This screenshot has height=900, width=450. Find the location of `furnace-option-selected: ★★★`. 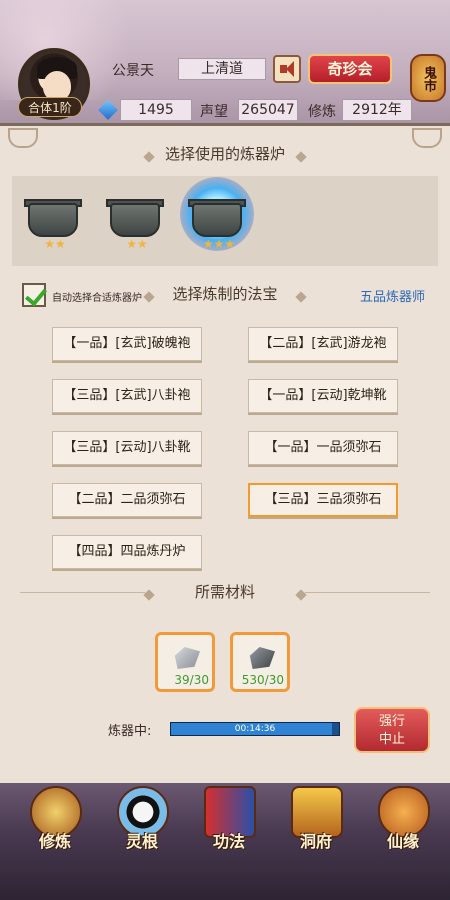

furnace-option-selected: ★★★ is located at coordinates (217, 224).